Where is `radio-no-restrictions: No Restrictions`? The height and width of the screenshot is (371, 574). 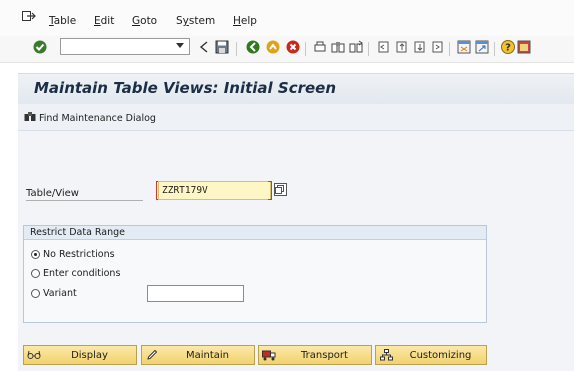 radio-no-restrictions: No Restrictions is located at coordinates (73, 254).